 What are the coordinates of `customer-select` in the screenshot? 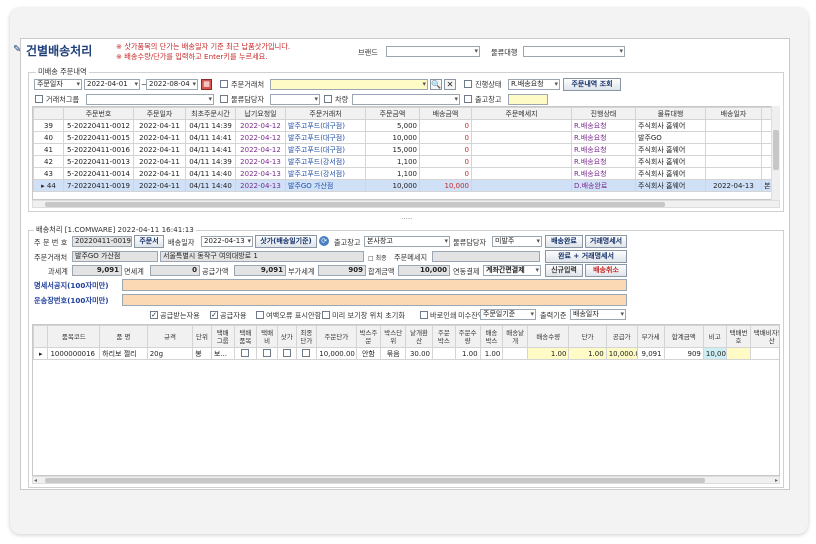 It's located at (349, 84).